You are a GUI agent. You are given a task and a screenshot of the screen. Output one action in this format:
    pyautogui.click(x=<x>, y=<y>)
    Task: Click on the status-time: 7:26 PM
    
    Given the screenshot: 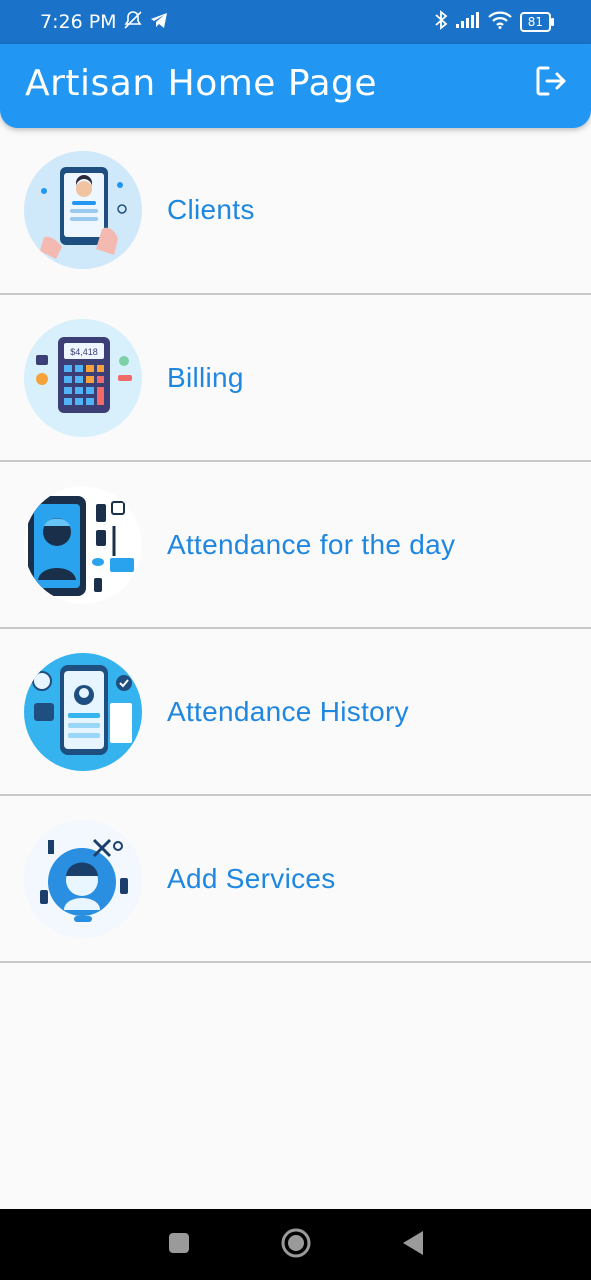 What is the action you would take?
    pyautogui.click(x=78, y=22)
    